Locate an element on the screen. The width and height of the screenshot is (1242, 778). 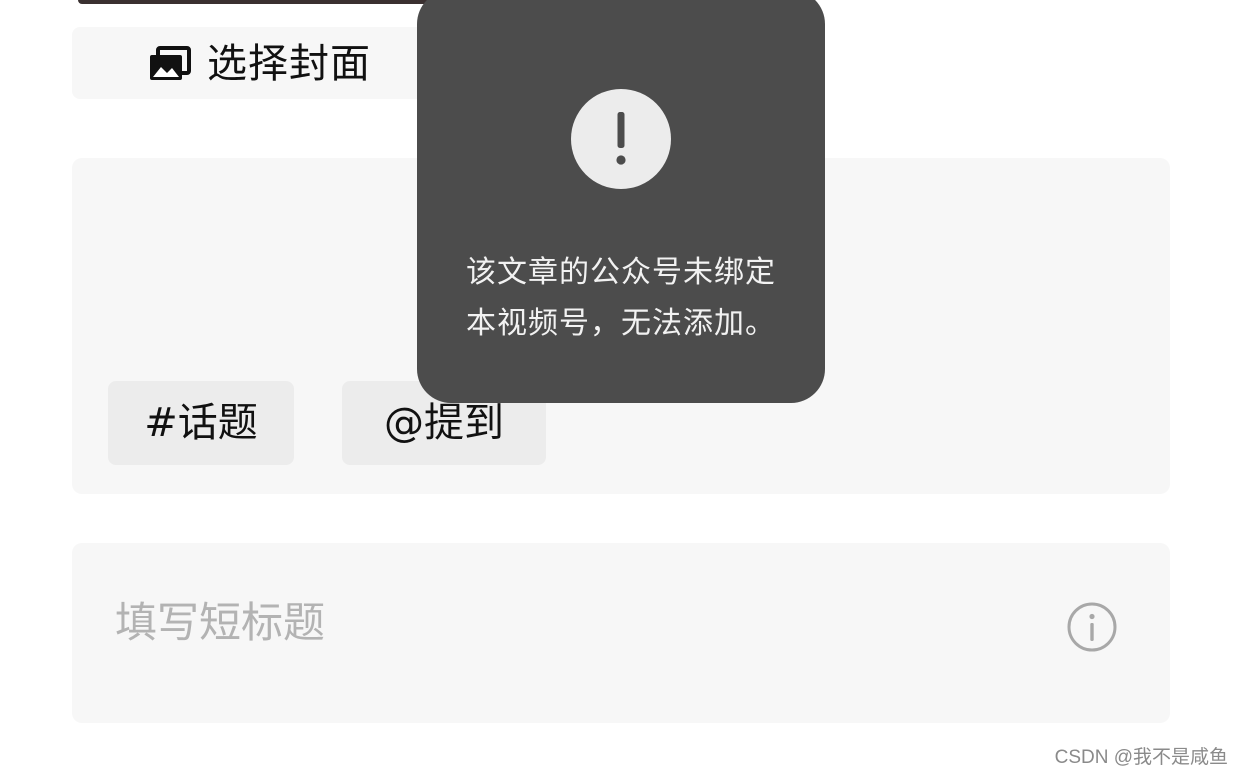
short-title-input is located at coordinates (565, 622).